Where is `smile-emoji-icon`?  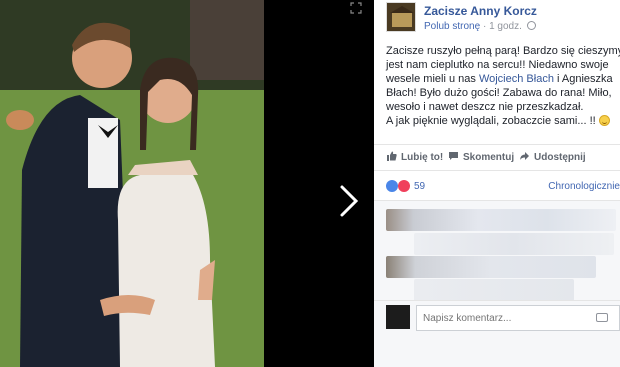
smile-emoji-icon is located at coordinates (604, 120).